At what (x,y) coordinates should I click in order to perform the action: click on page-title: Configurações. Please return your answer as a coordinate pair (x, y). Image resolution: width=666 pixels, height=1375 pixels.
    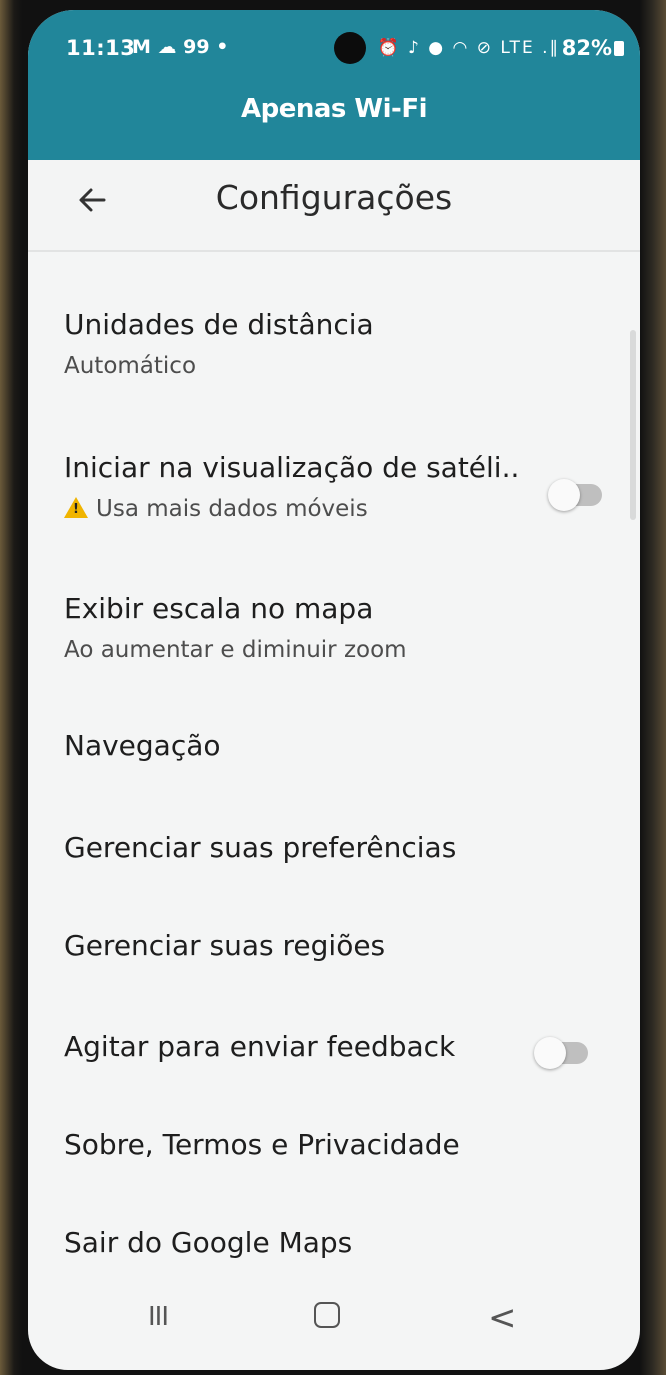
    Looking at the image, I should click on (334, 197).